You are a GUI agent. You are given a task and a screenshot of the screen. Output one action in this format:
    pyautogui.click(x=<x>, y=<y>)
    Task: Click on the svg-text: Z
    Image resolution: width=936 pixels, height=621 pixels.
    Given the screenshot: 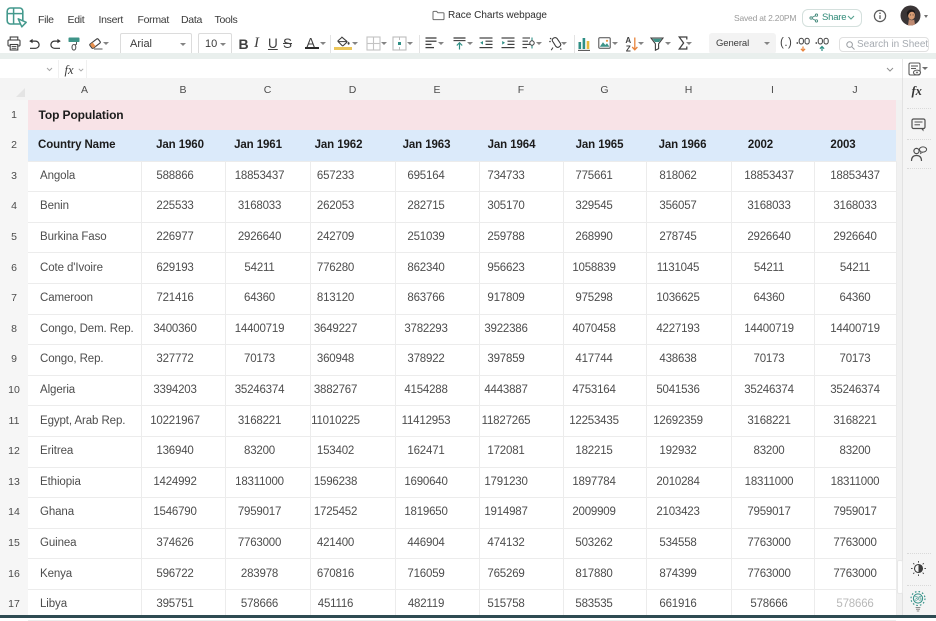 What is the action you would take?
    pyautogui.click(x=628, y=48)
    